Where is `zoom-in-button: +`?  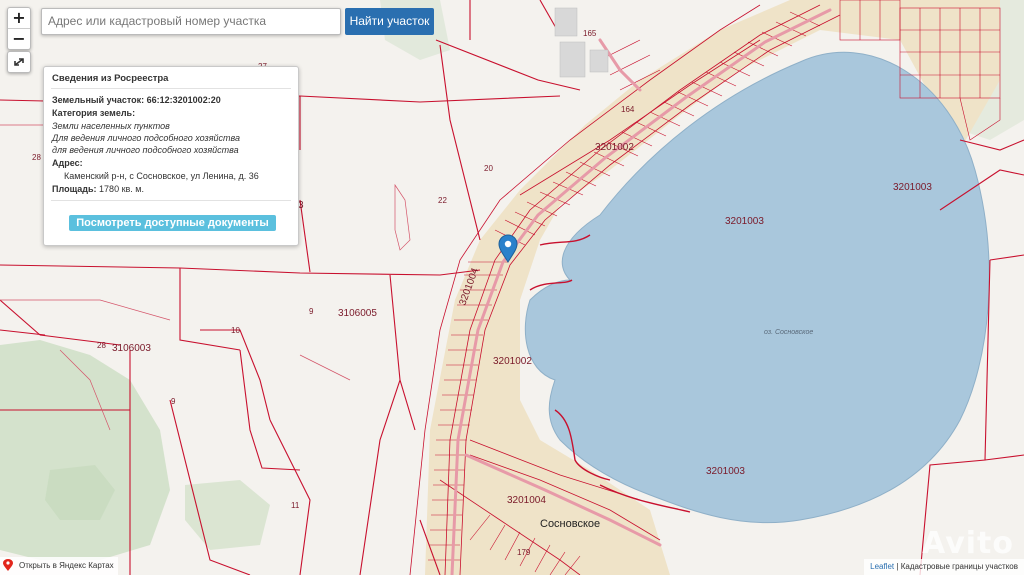
zoom-in-button: + is located at coordinates (19, 18).